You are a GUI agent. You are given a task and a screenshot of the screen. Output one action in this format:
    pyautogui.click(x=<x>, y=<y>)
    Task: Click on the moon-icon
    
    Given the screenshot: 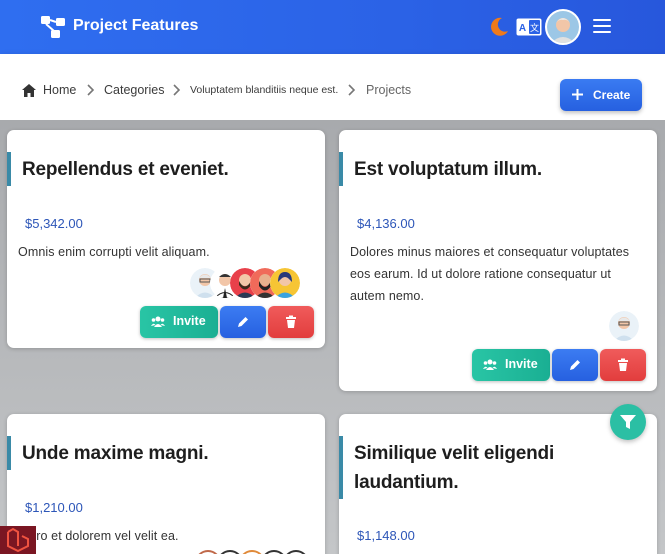 What is the action you would take?
    pyautogui.click(x=499, y=27)
    